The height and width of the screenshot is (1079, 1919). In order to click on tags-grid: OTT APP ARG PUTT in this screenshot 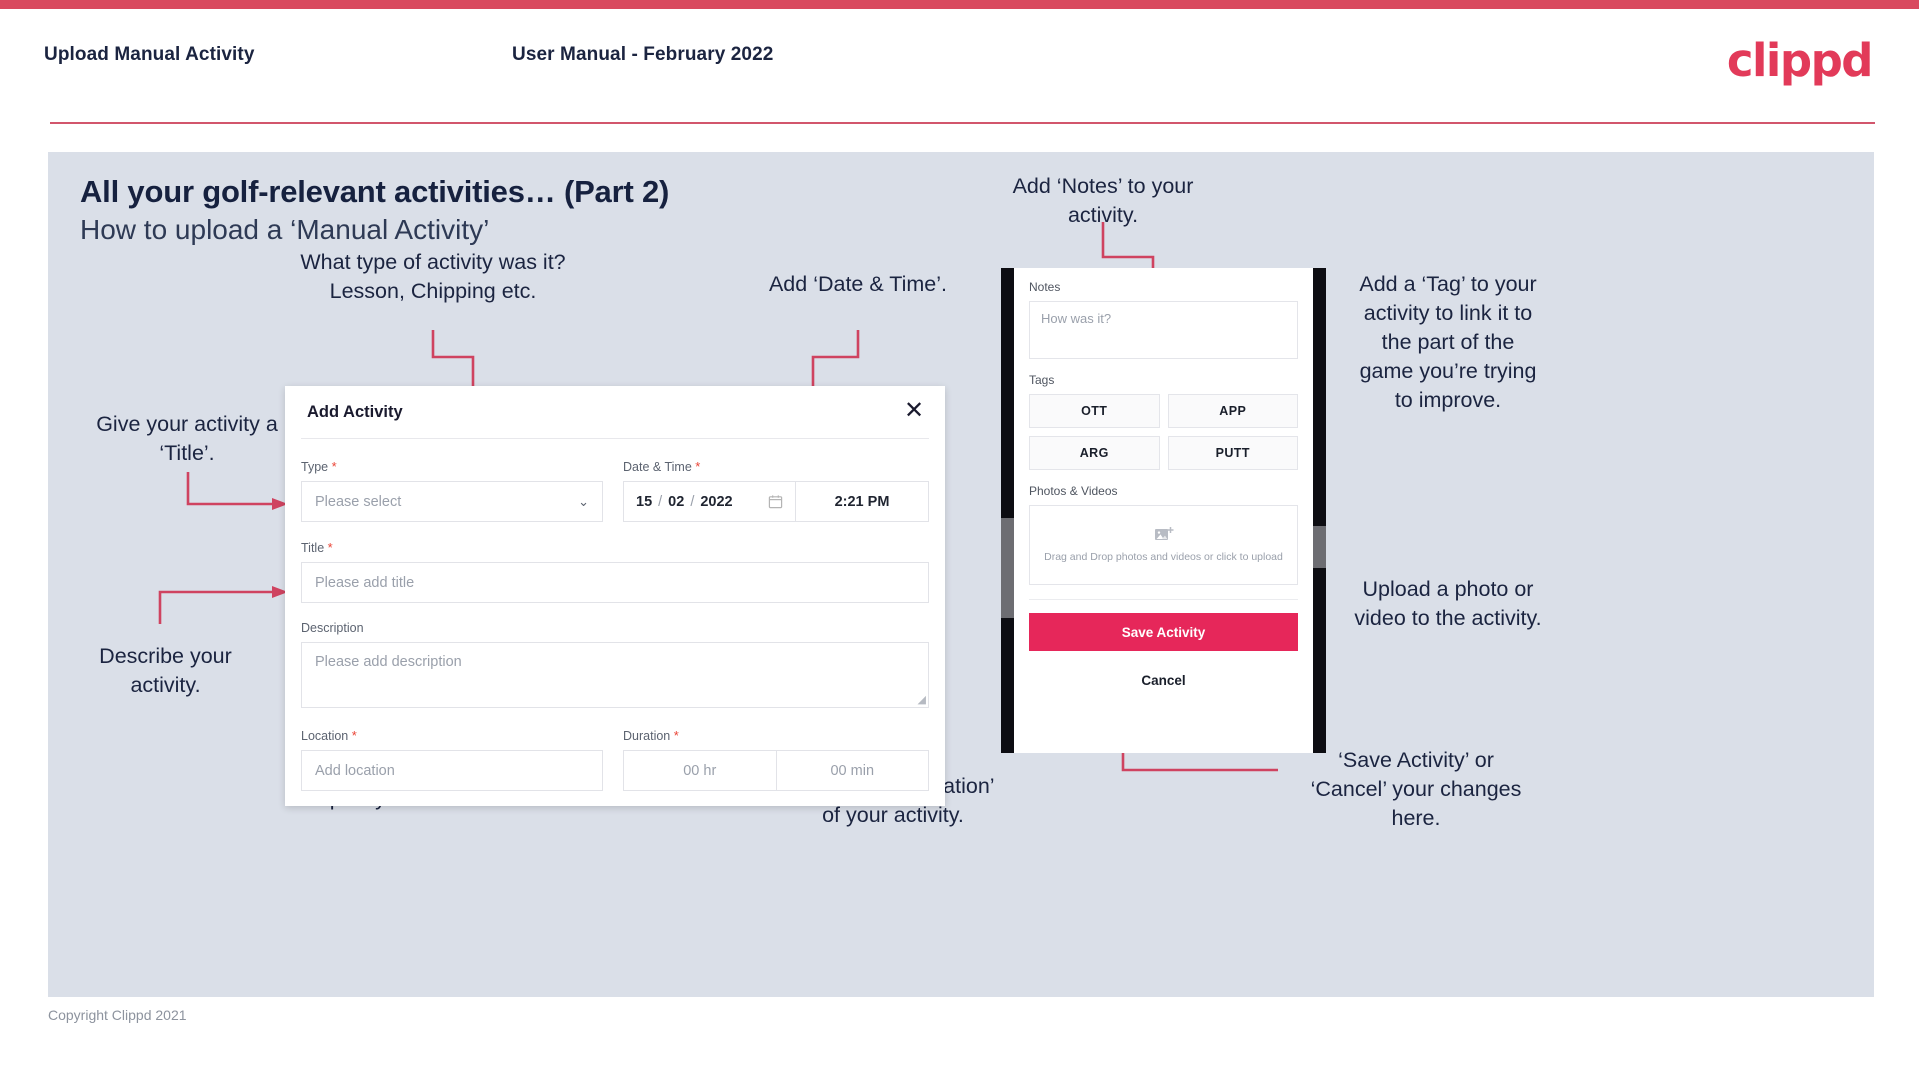, I will do `click(1163, 432)`.